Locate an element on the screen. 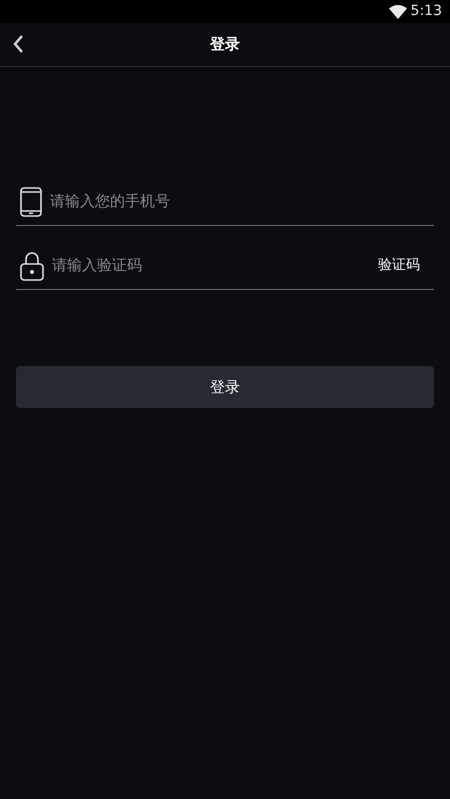 Image resolution: width=450 pixels, height=799 pixels. status-time: 5:13 is located at coordinates (426, 11).